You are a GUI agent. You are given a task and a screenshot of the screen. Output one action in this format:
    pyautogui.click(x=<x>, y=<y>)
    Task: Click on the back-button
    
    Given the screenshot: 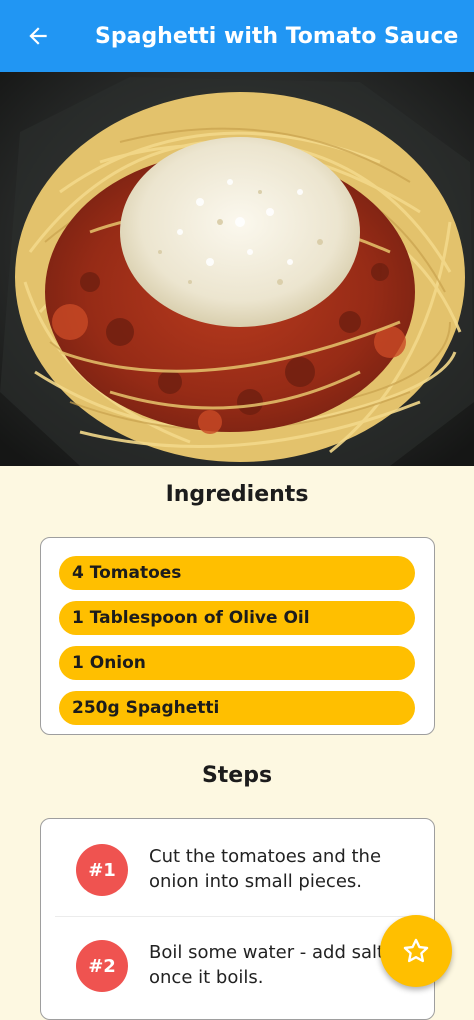 What is the action you would take?
    pyautogui.click(x=38, y=36)
    